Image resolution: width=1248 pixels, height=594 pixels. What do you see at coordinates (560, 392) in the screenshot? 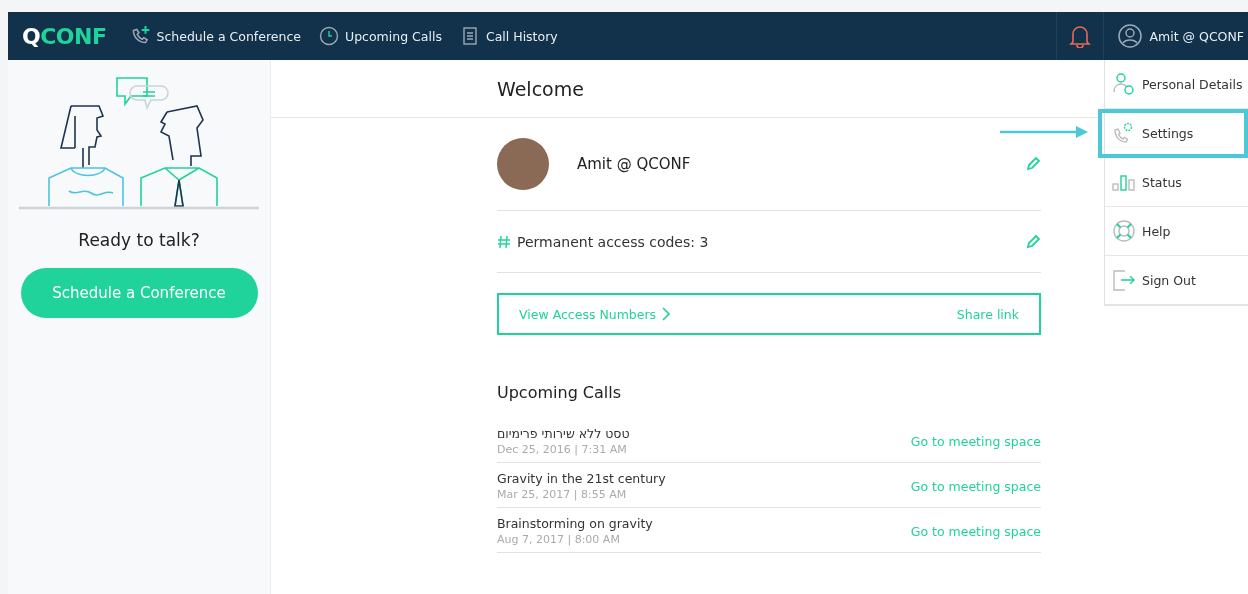
I see `section-title: Upcoming Calls` at bounding box center [560, 392].